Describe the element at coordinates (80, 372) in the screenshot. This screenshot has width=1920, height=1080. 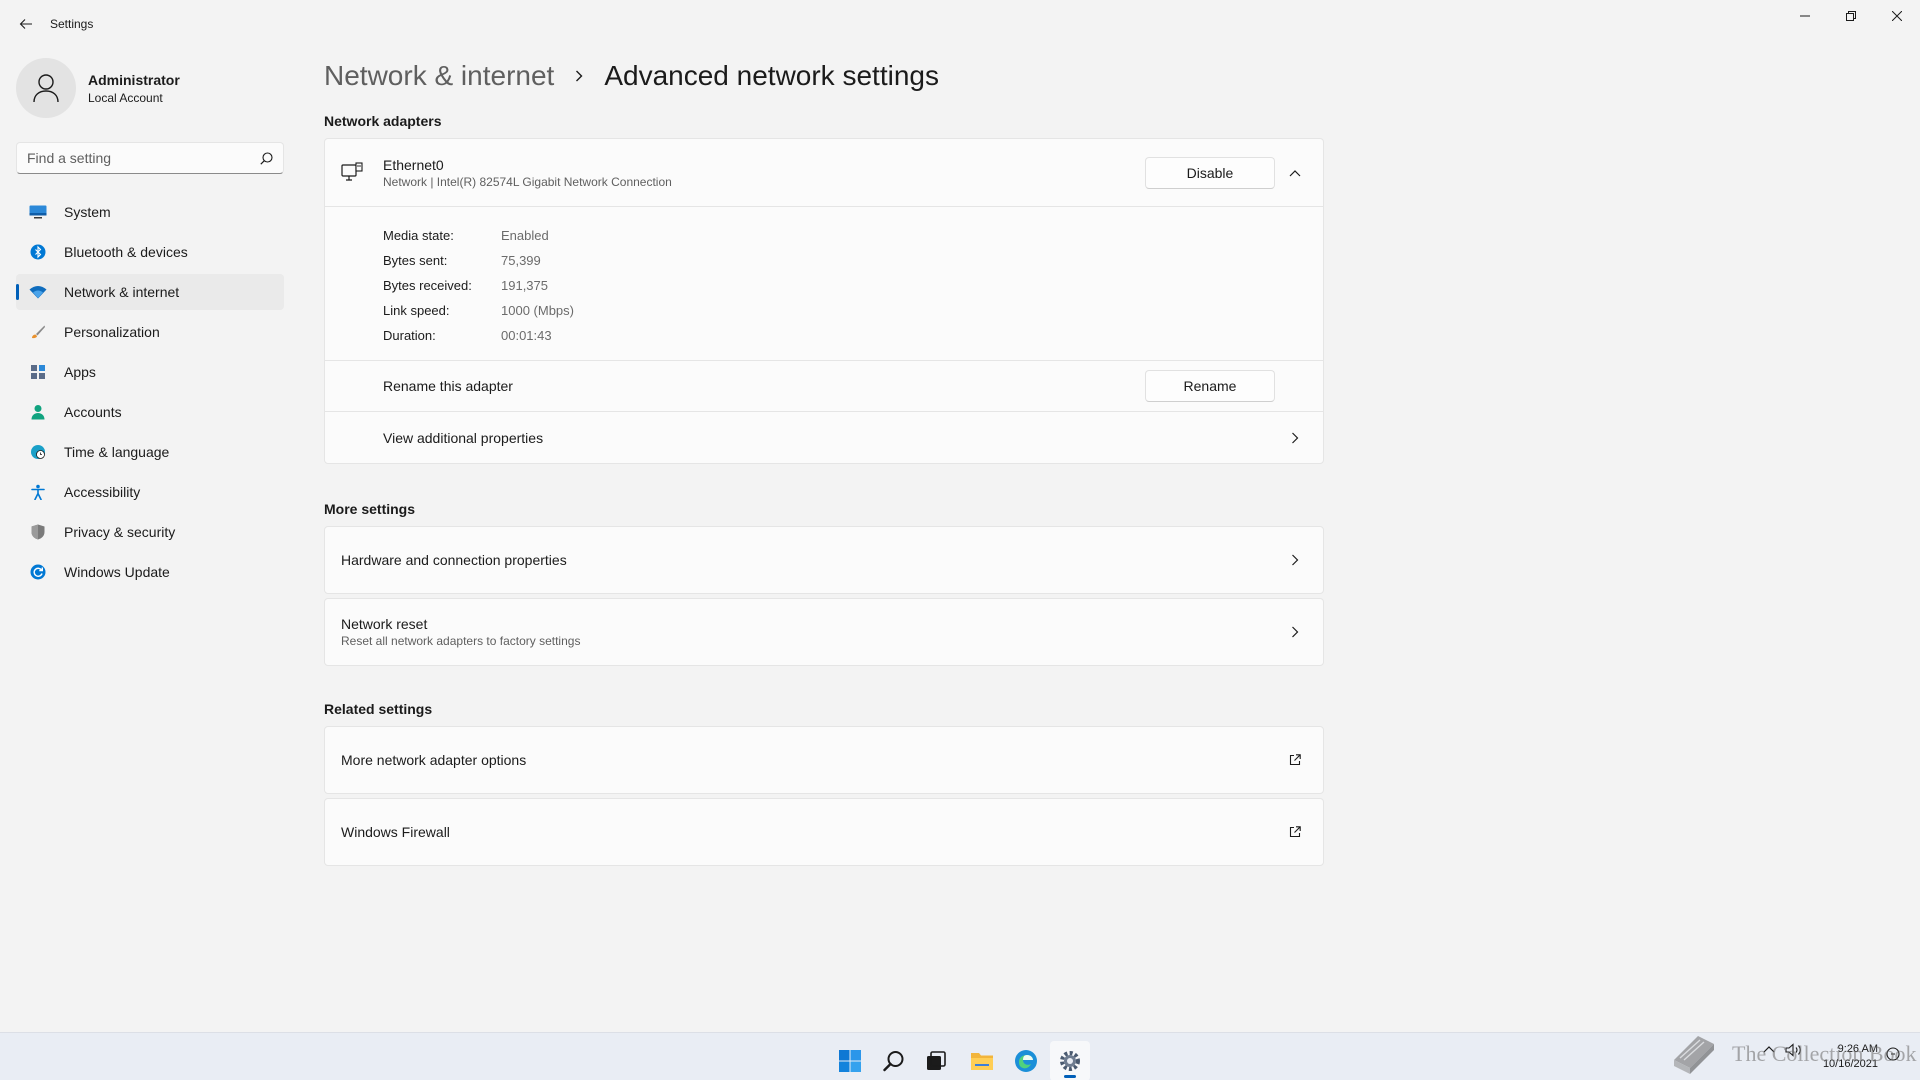
I see `sidebar-item-label: Apps` at that location.